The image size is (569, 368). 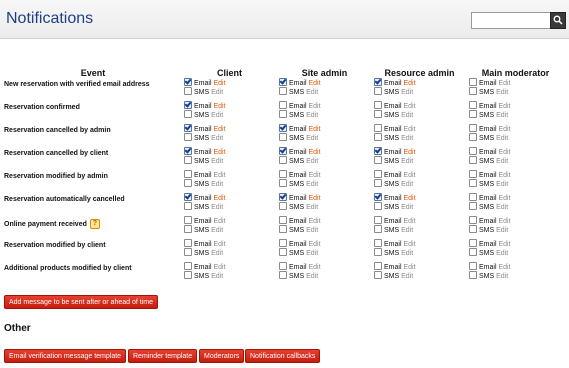 I want to click on question-icon: ?, so click(x=94, y=224).